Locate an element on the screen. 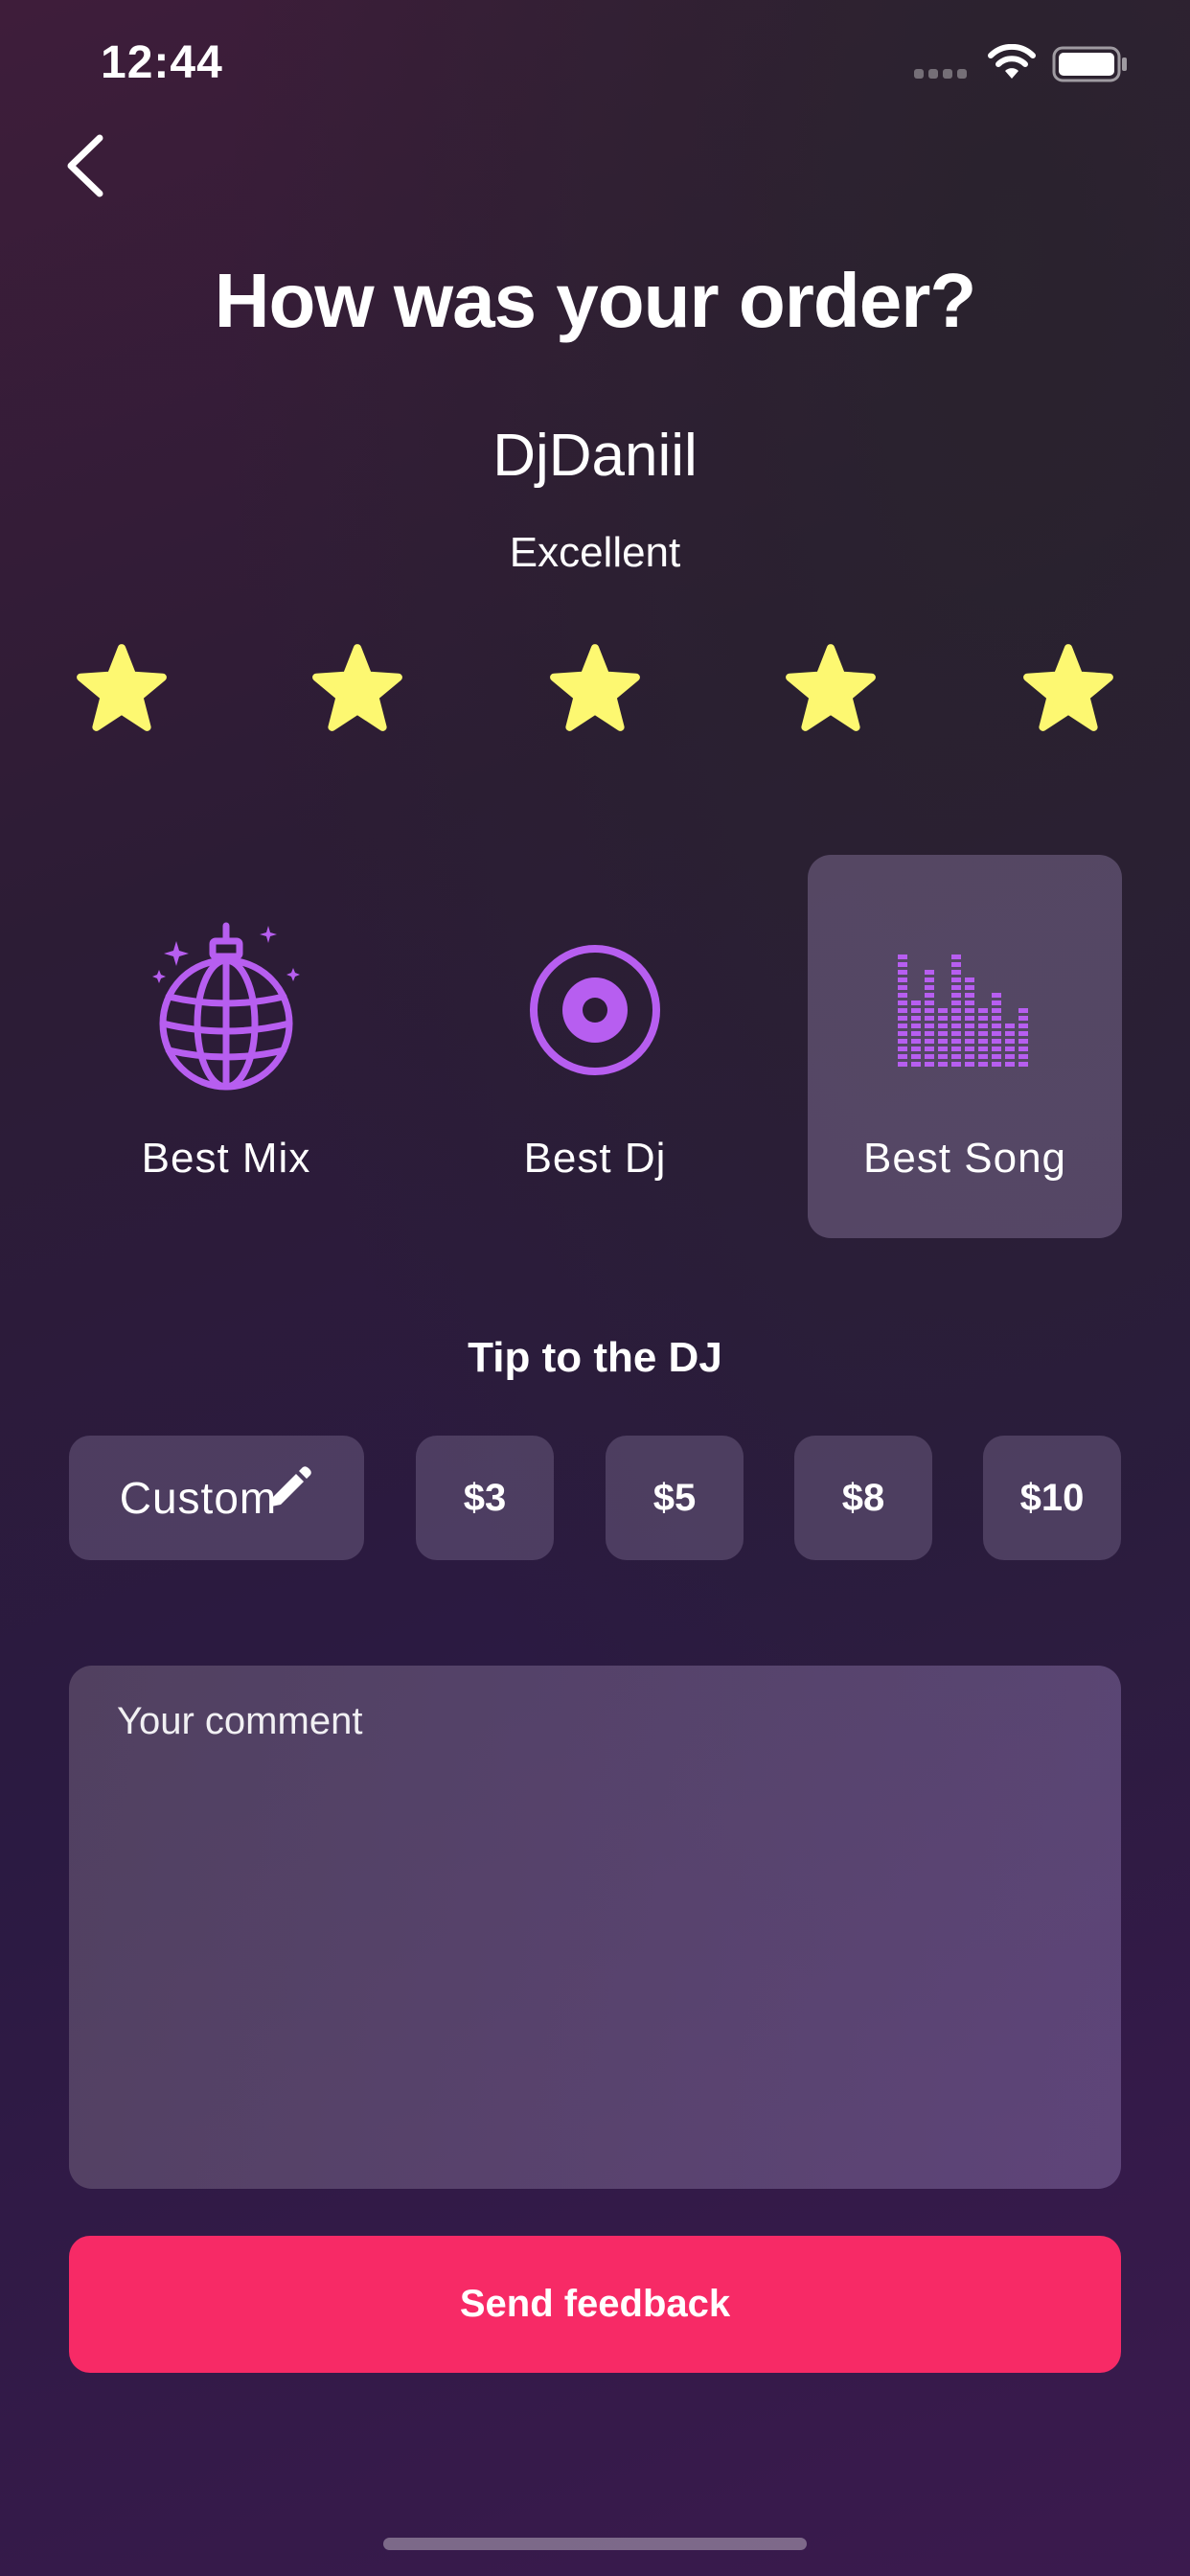 The image size is (1190, 2576). vinyl-record-icon is located at coordinates (595, 1010).